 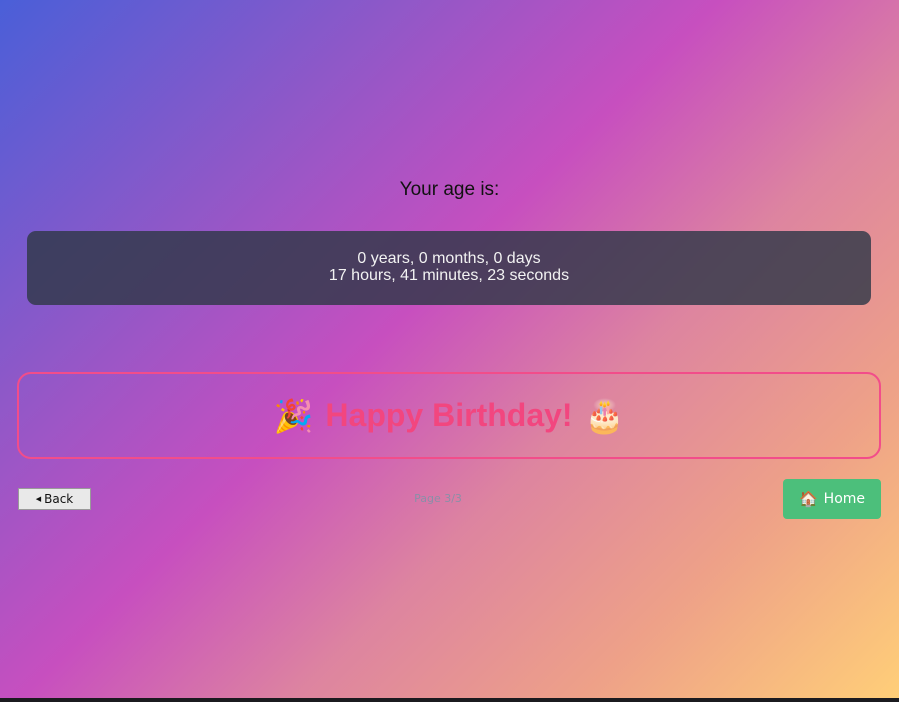 I want to click on home-icon: 🏠, so click(x=808, y=499).